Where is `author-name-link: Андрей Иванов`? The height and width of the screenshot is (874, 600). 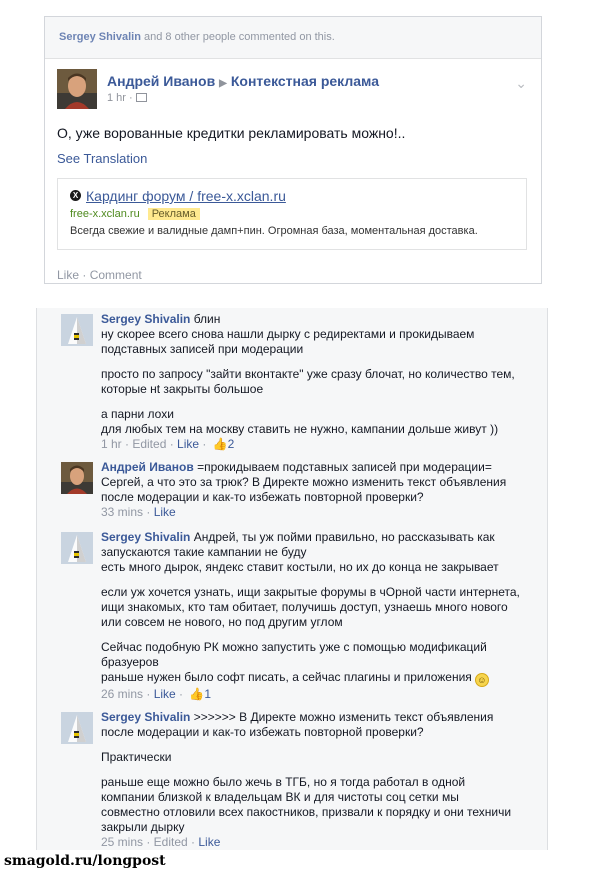 author-name-link: Андрей Иванов is located at coordinates (161, 81).